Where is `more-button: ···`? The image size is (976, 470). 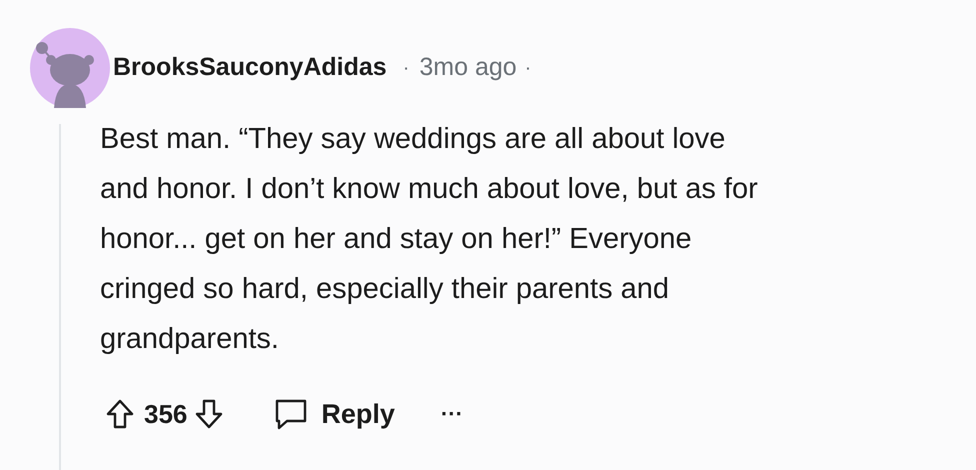
more-button: ··· is located at coordinates (451, 414).